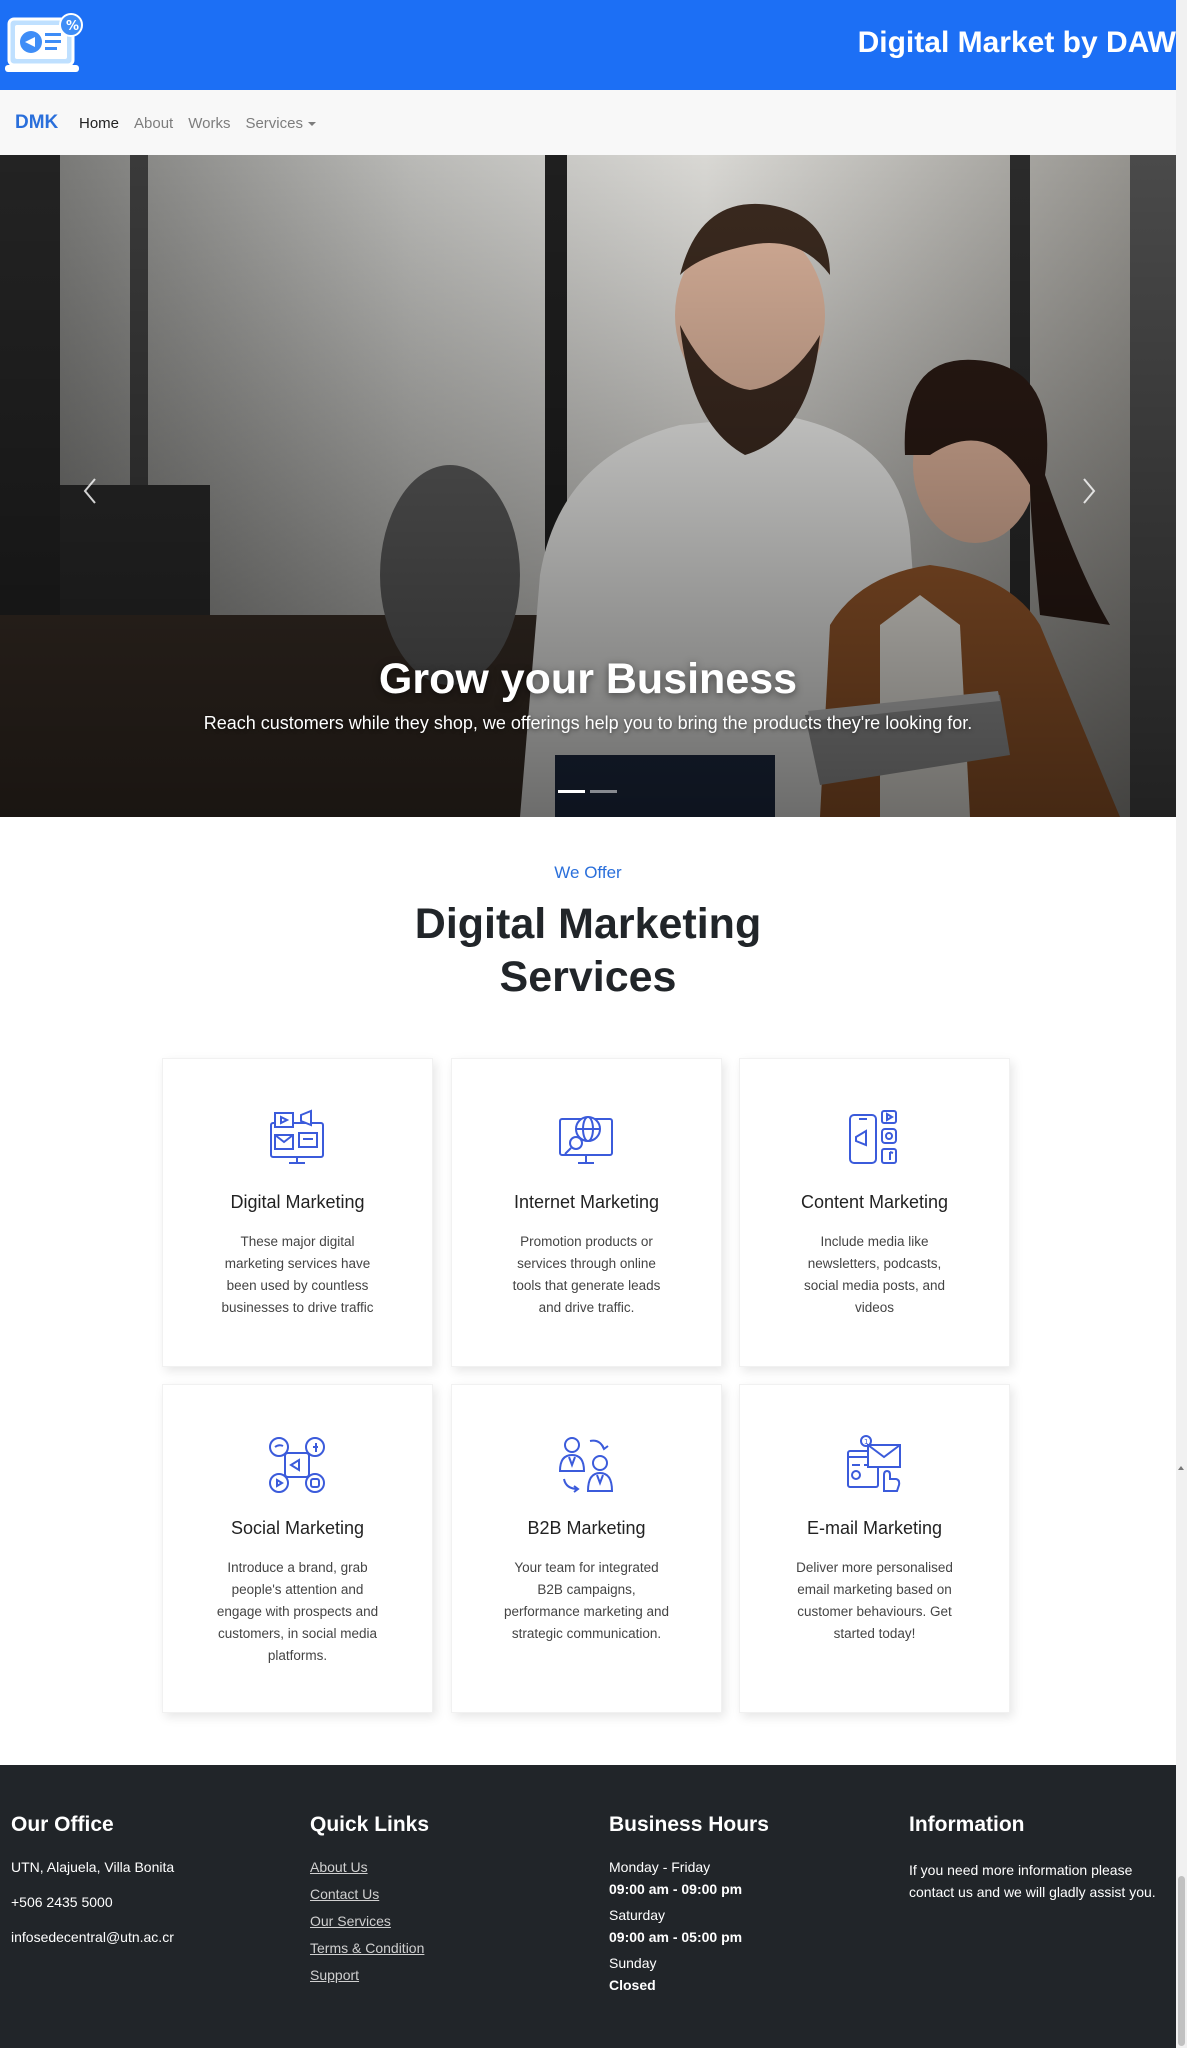 The height and width of the screenshot is (2048, 1187). I want to click on link-terms: Terms & Condition, so click(369, 1948).